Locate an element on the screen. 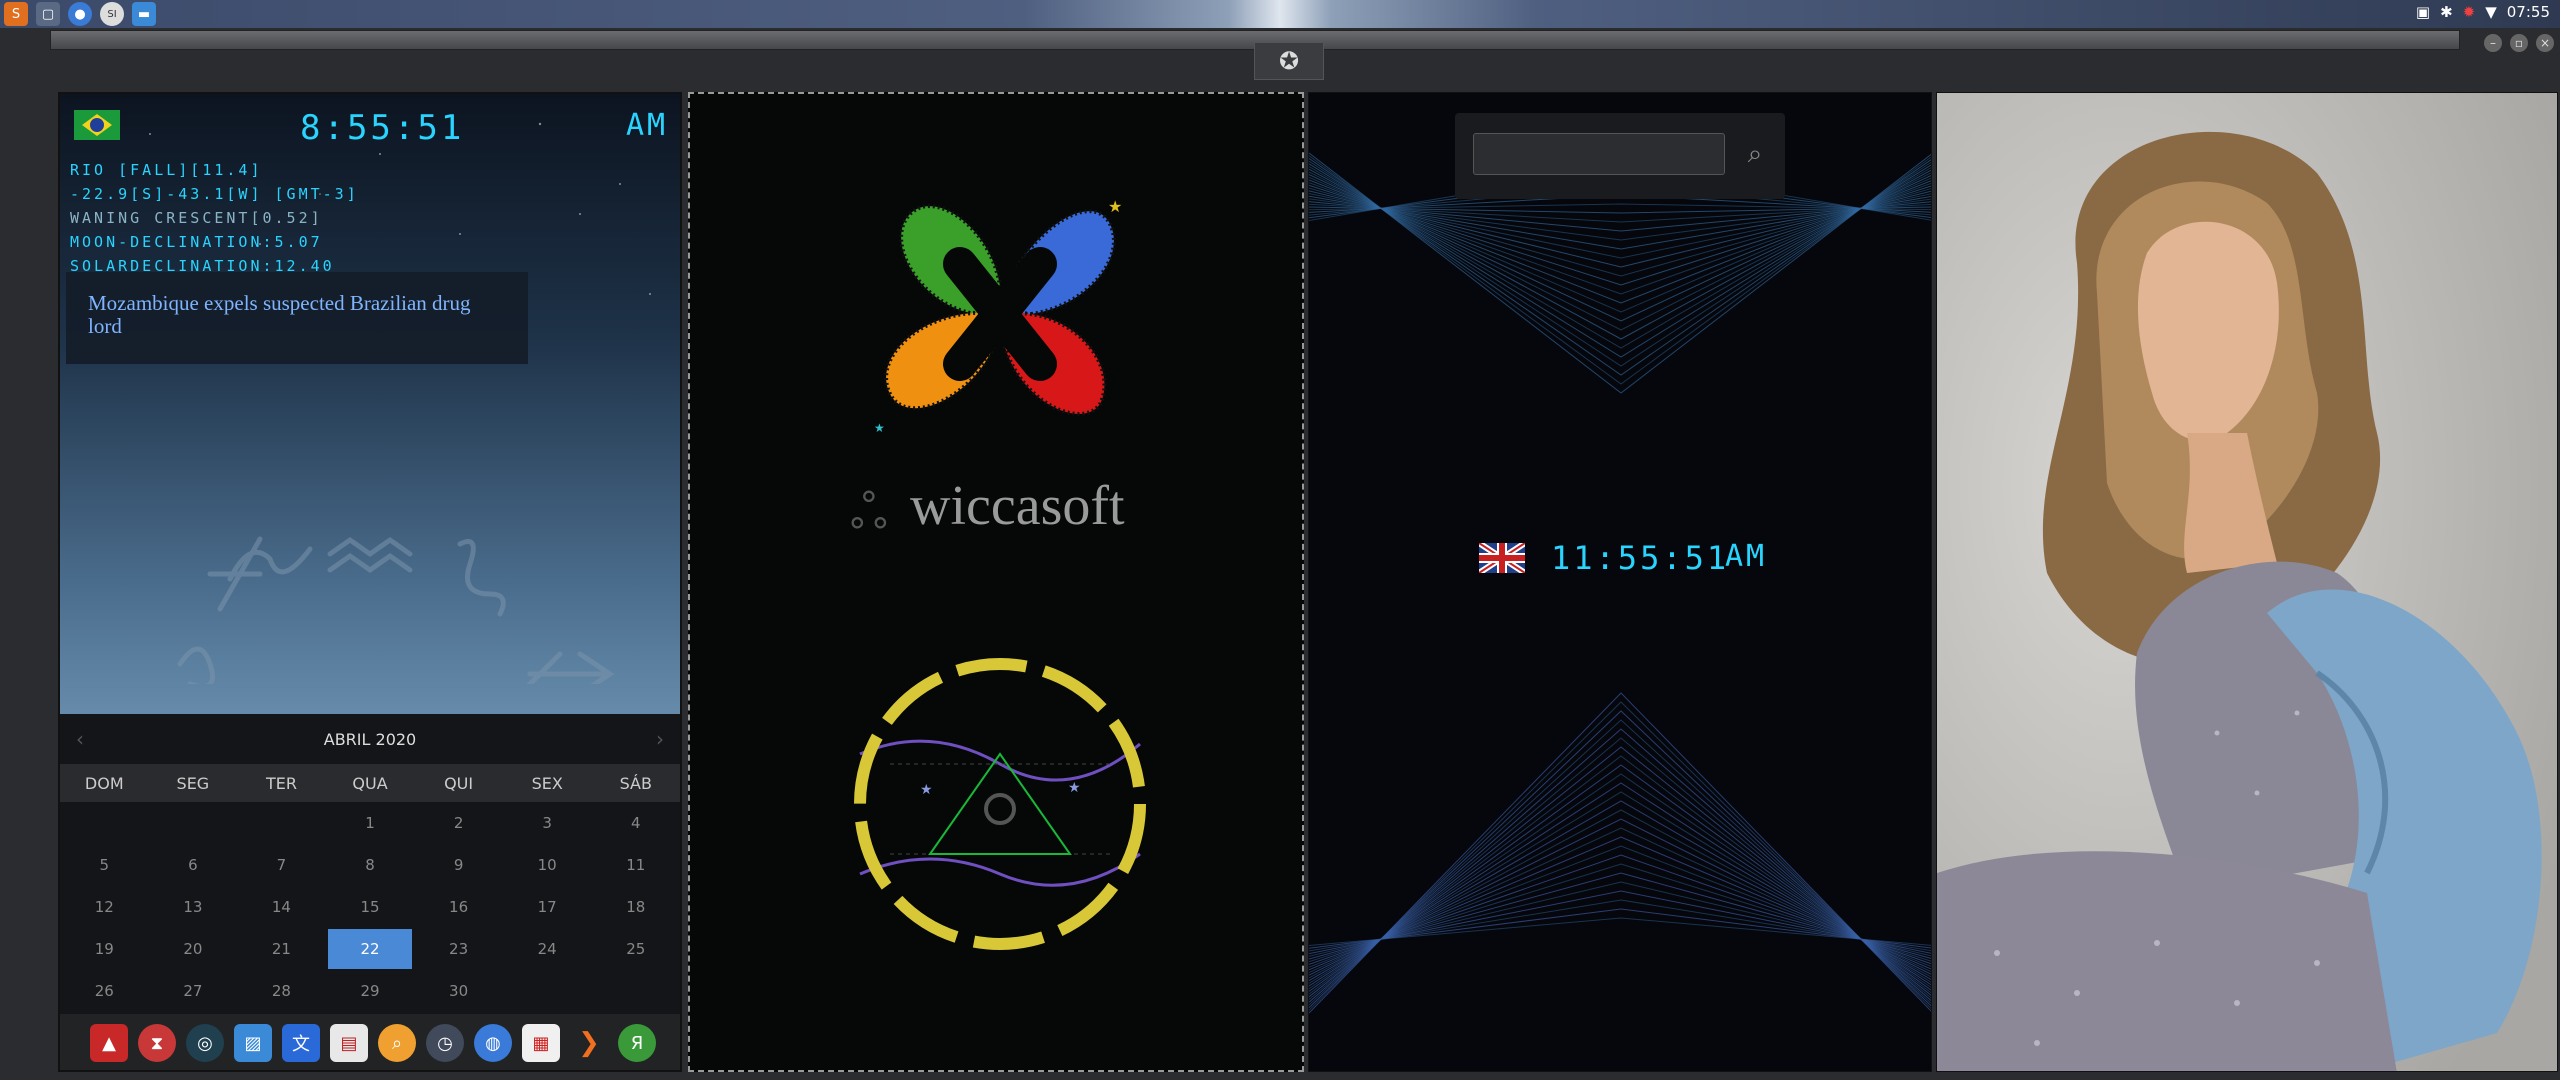 This screenshot has width=2560, height=1080. window-controls: – ▫ × is located at coordinates (2519, 43).